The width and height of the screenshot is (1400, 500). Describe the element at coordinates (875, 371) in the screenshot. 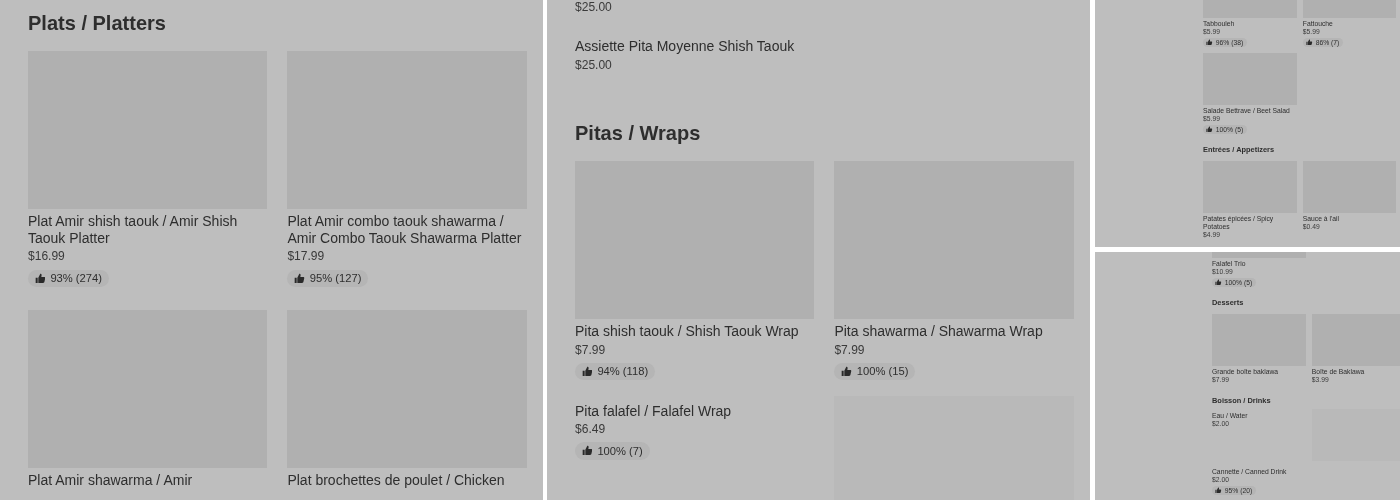

I see `rating-badge: 100% (15)` at that location.